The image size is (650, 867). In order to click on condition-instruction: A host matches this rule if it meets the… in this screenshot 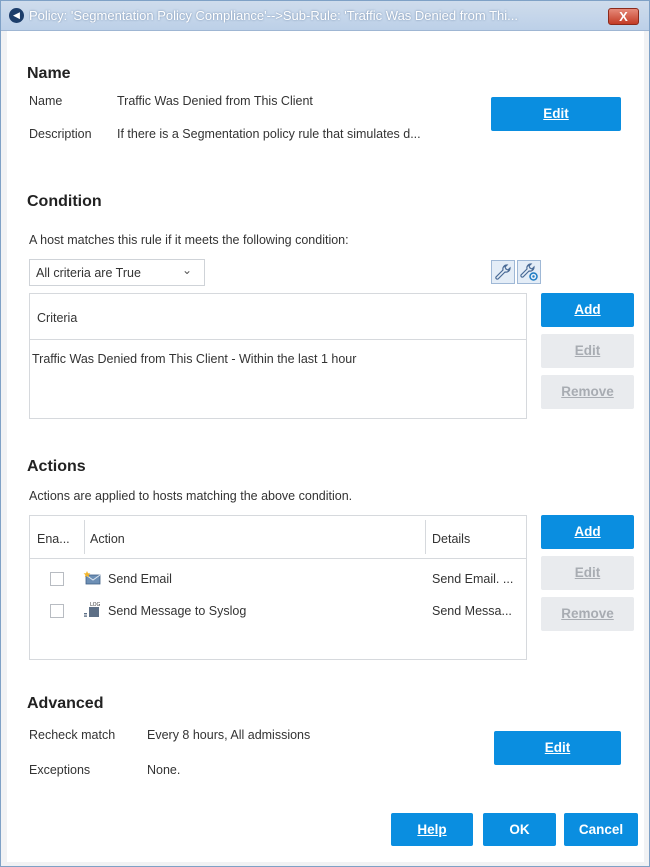, I will do `click(189, 240)`.